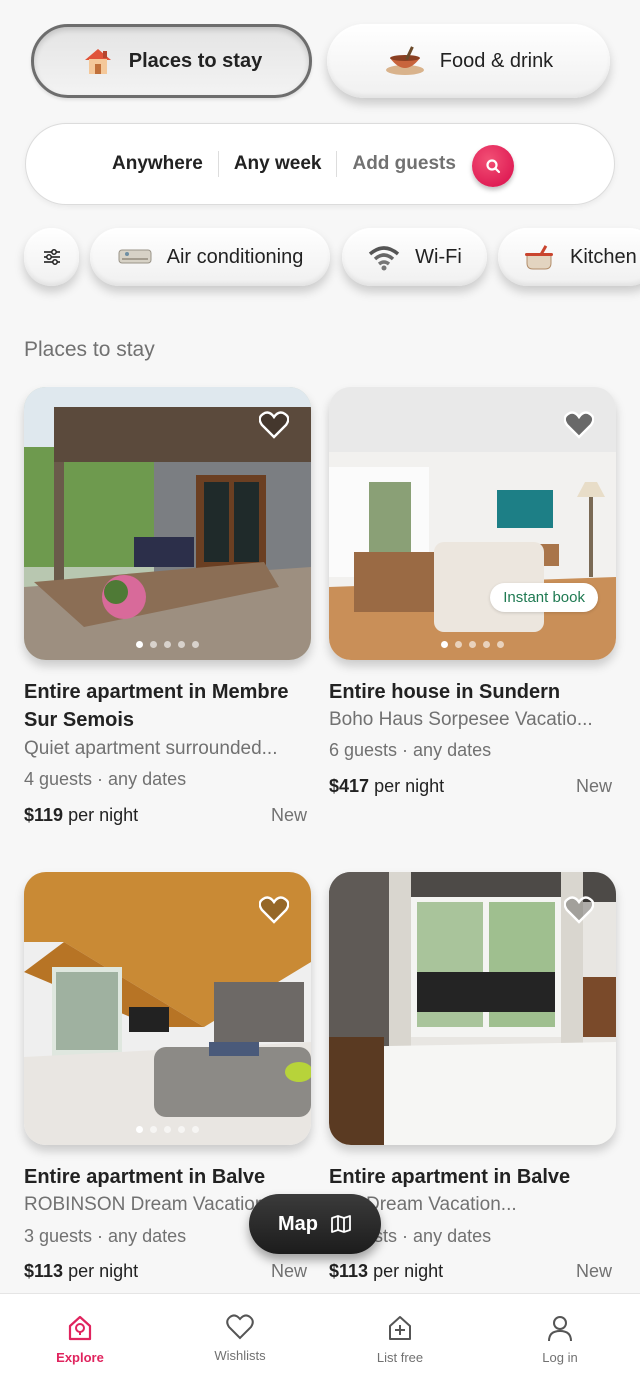 This screenshot has height=1388, width=640. I want to click on kitchen-pot-icon, so click(539, 257).